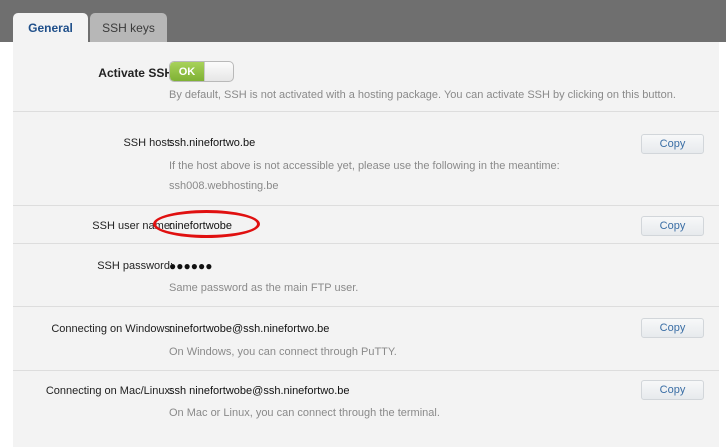 Image resolution: width=726 pixels, height=447 pixels. What do you see at coordinates (672, 144) in the screenshot?
I see `copy-host-button: Copy` at bounding box center [672, 144].